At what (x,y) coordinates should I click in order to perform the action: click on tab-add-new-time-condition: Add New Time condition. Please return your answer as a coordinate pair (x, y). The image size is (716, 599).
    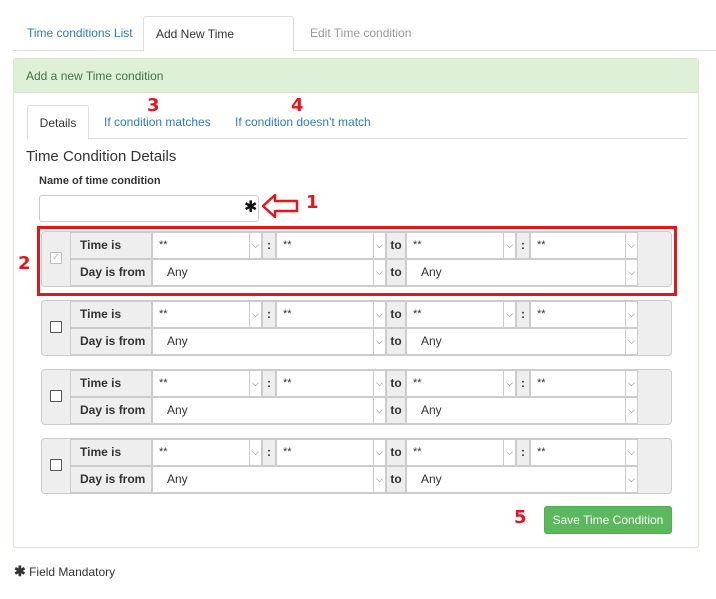
    Looking at the image, I should click on (218, 45).